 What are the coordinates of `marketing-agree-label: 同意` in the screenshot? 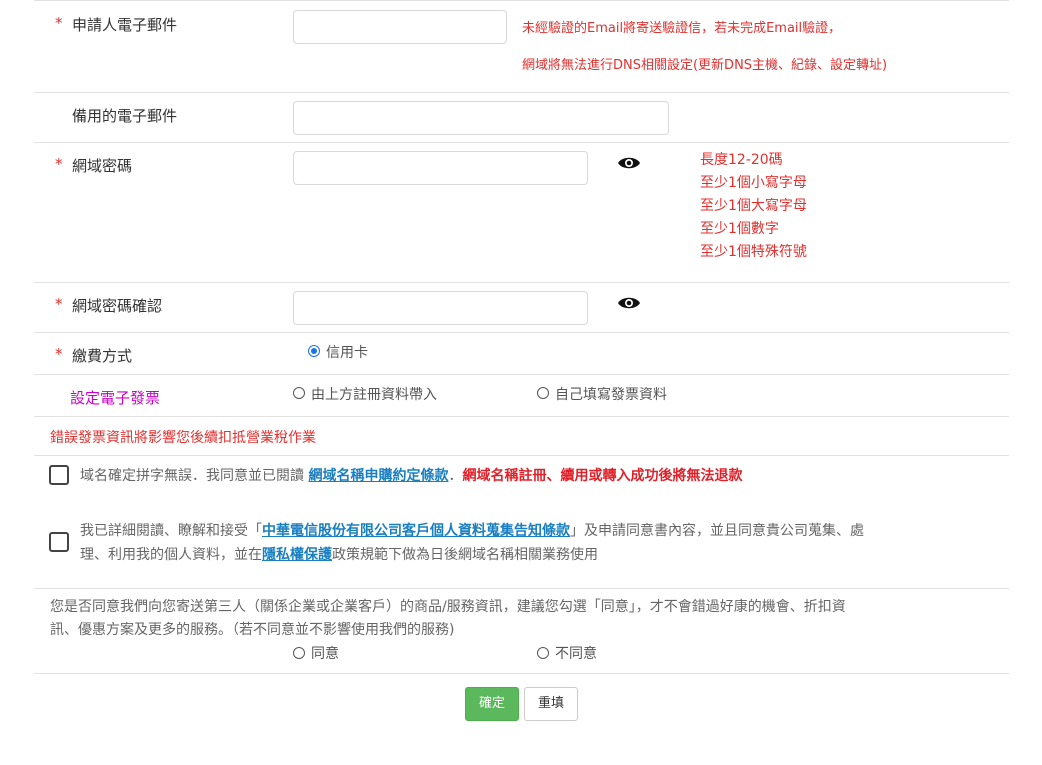 It's located at (325, 654).